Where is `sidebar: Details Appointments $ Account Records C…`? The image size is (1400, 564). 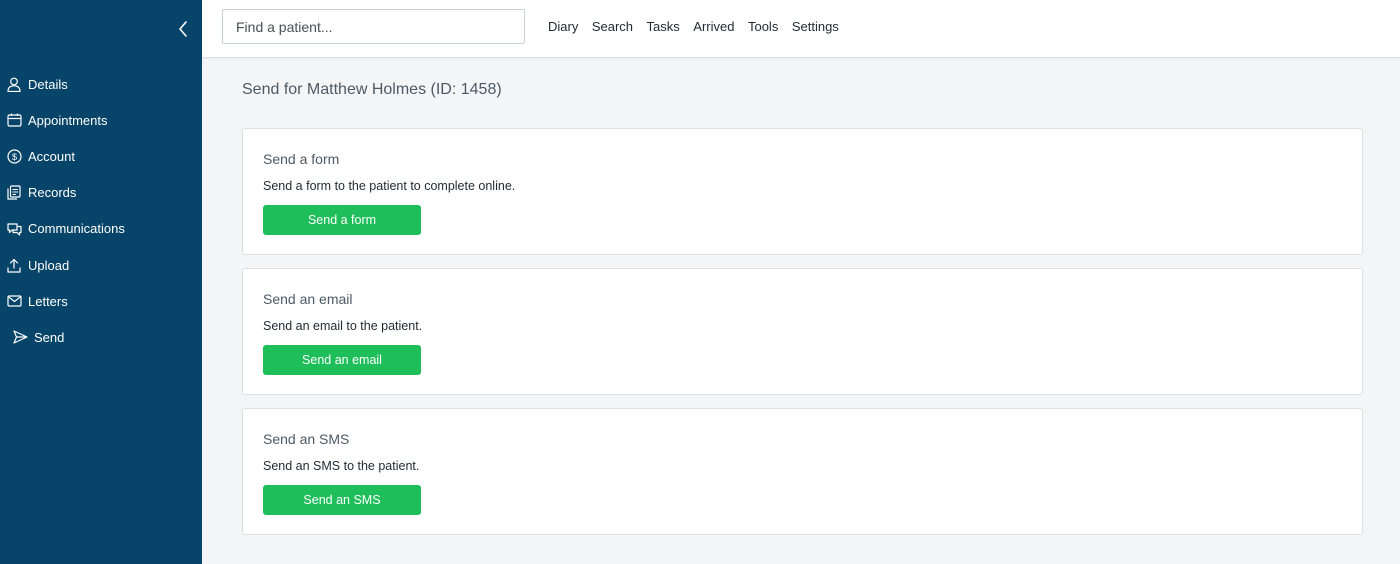 sidebar: Details Appointments $ Account Records C… is located at coordinates (101, 282).